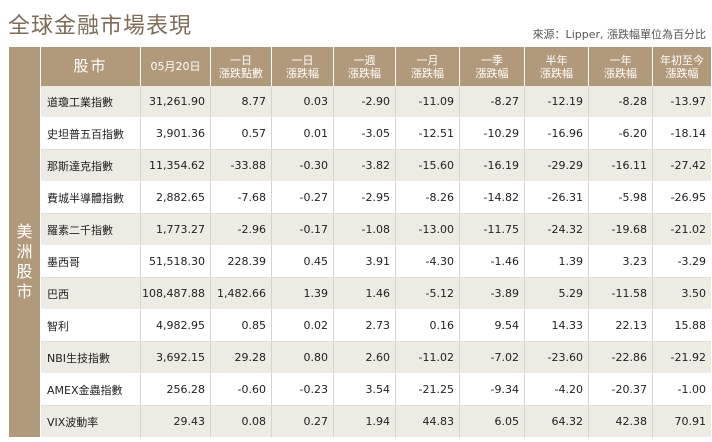 This screenshot has height=442, width=712. What do you see at coordinates (682, 358) in the screenshot?
I see `change-value: -21.92` at bounding box center [682, 358].